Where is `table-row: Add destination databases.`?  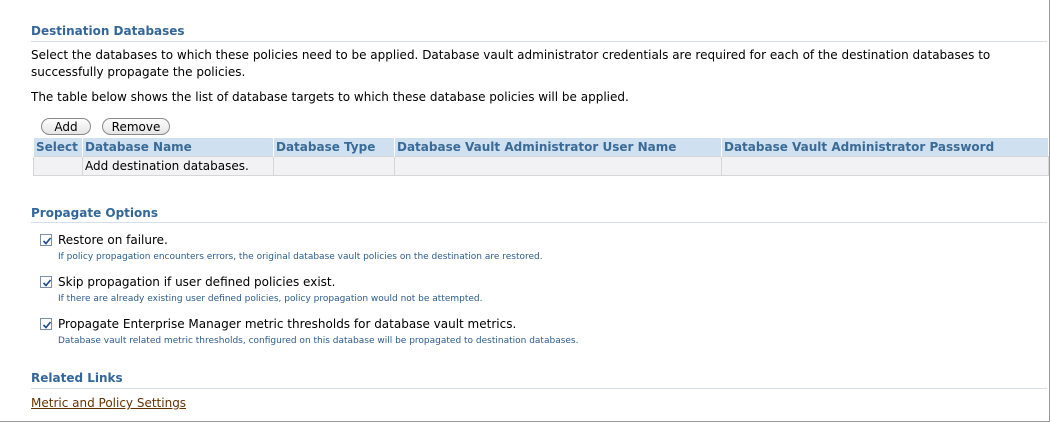
table-row: Add destination databases. is located at coordinates (541, 166).